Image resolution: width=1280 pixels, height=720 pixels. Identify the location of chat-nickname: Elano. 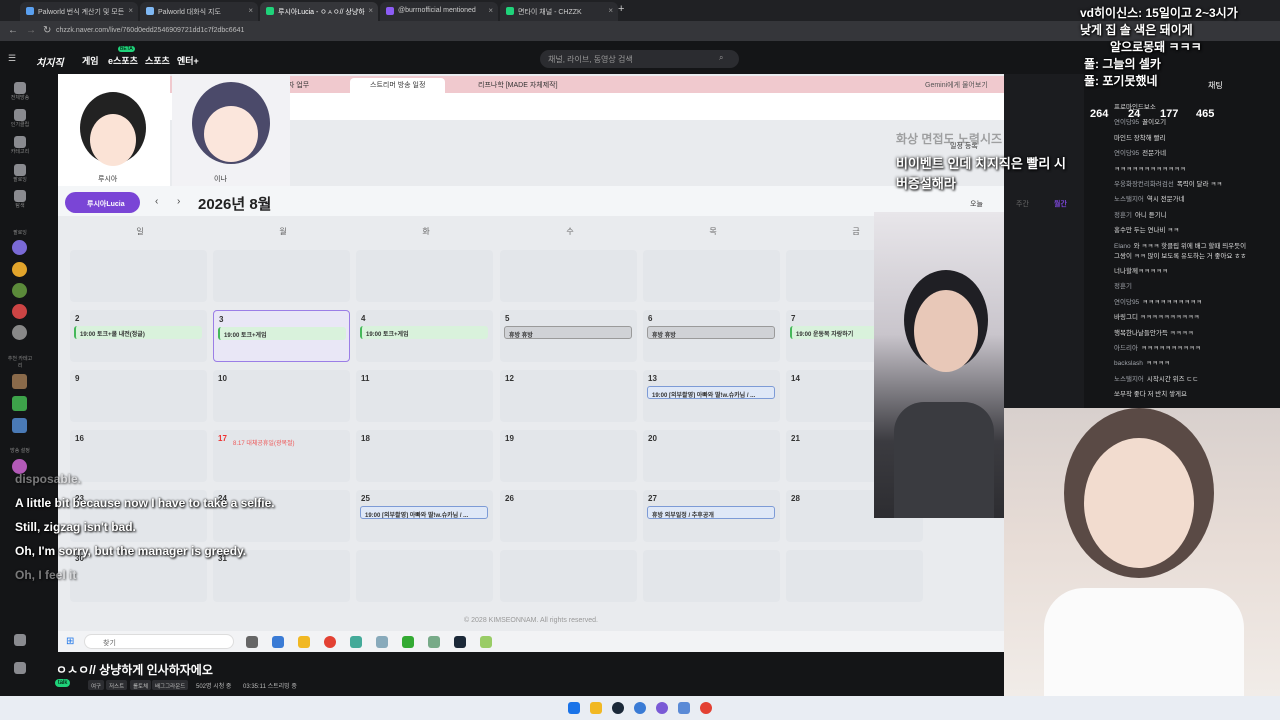
(1122, 246).